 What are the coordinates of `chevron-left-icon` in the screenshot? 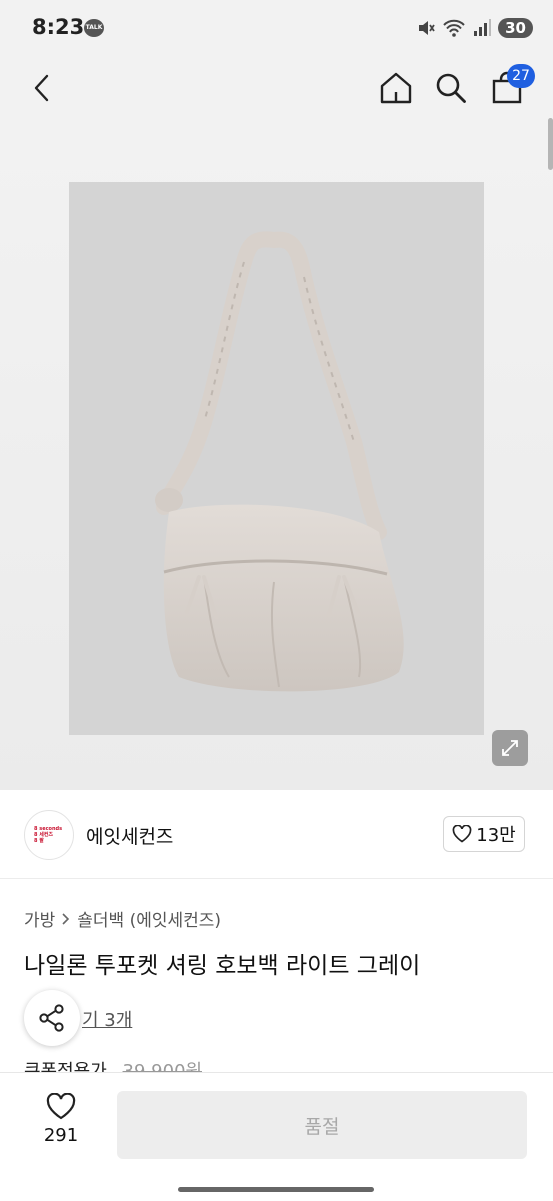 It's located at (41, 88).